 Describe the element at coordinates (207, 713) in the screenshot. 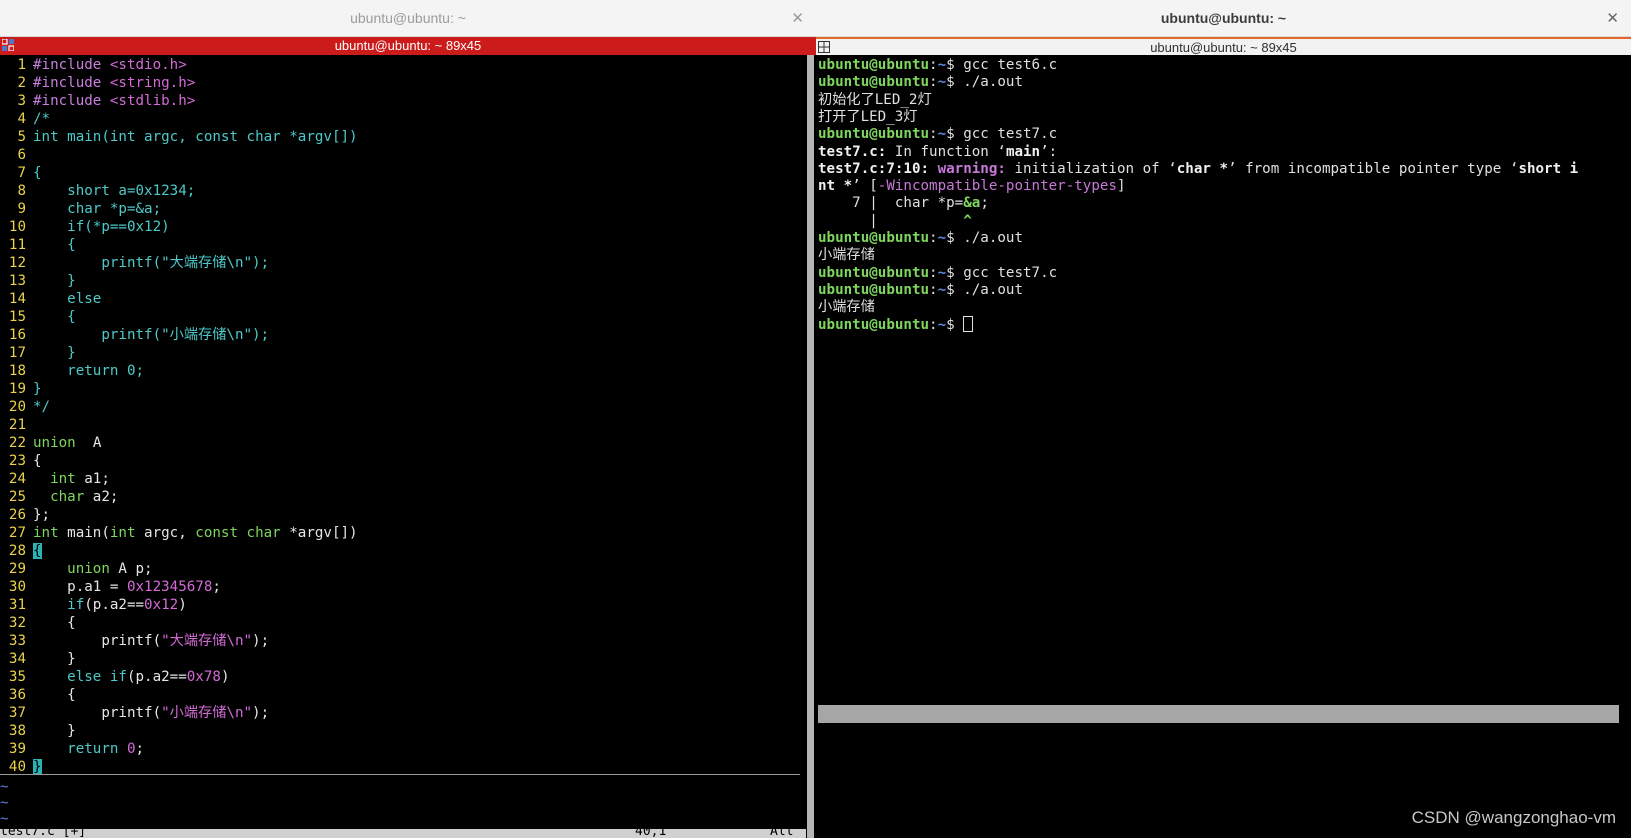

I see `code-token: "小端存储\n"` at that location.